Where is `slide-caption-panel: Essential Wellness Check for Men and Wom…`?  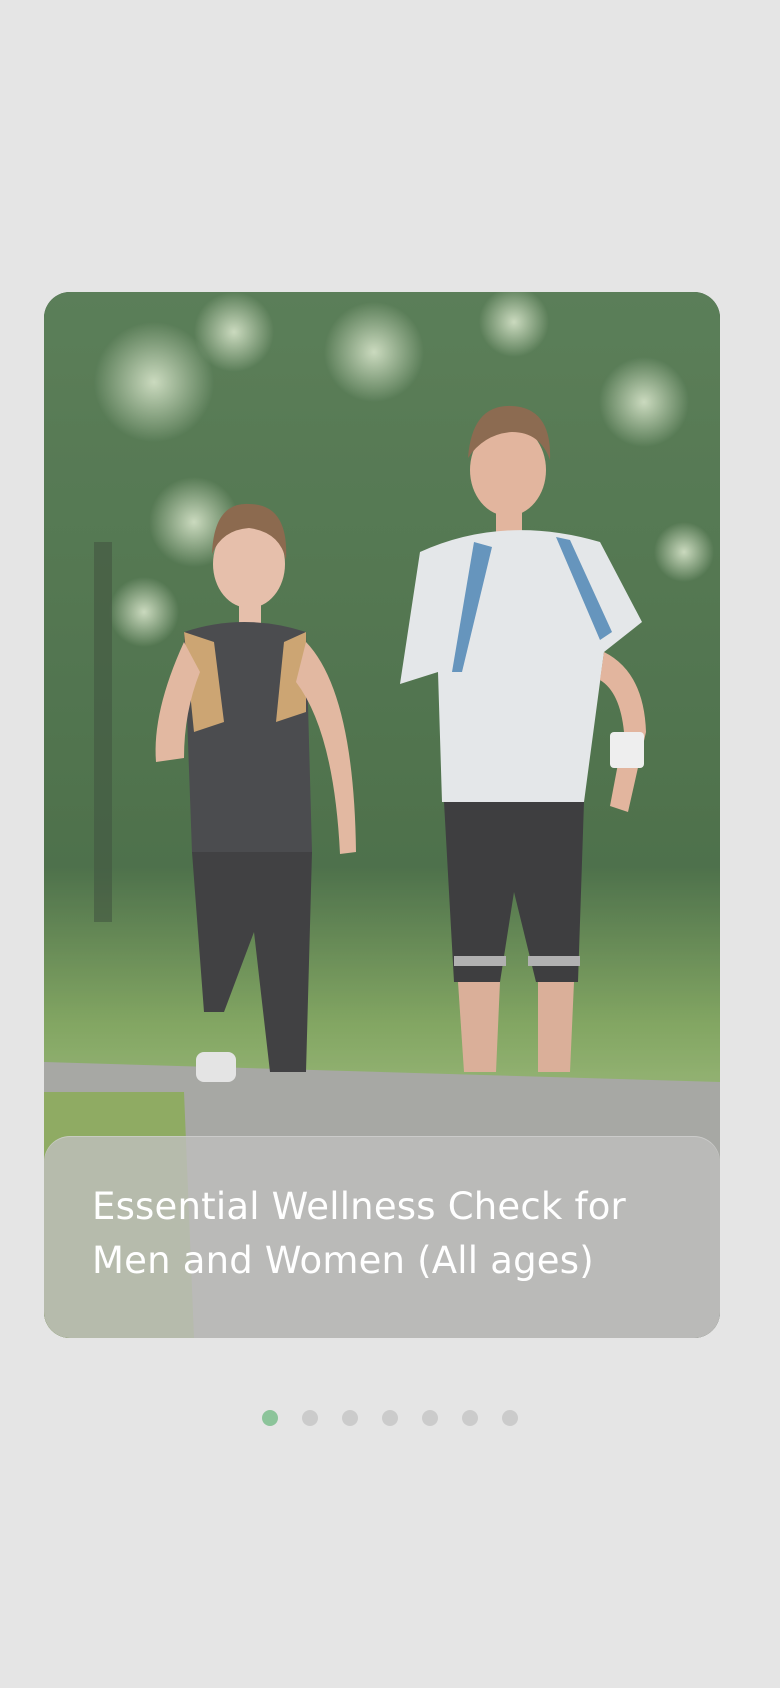 slide-caption-panel: Essential Wellness Check for Men and Wom… is located at coordinates (382, 1237).